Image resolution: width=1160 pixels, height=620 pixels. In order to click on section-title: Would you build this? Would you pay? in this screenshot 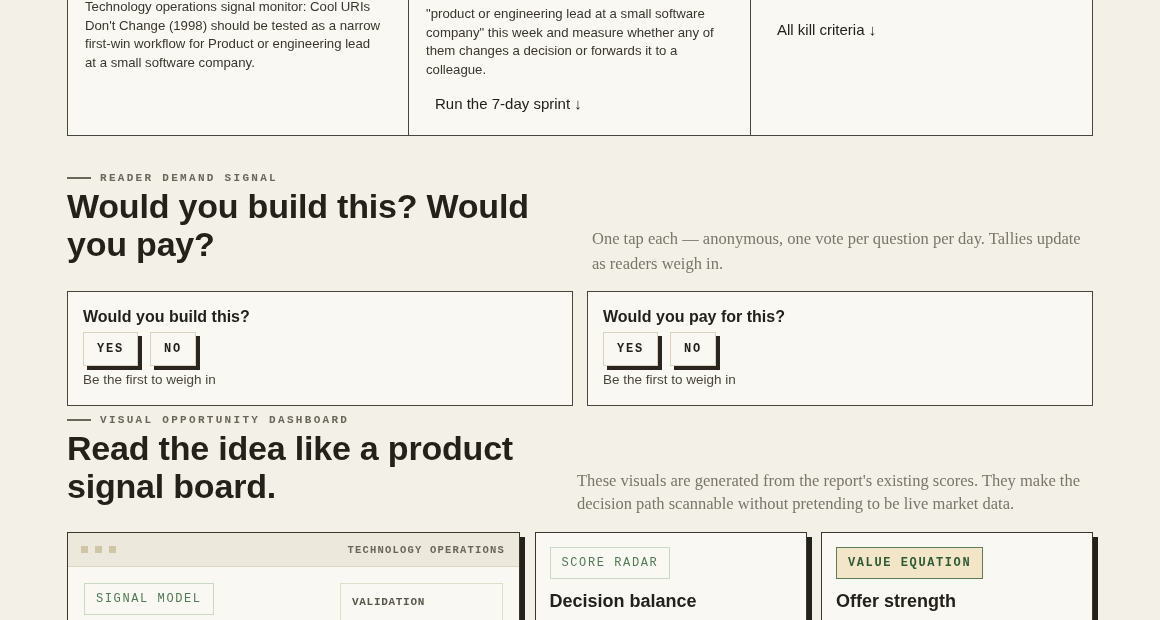, I will do `click(298, 225)`.